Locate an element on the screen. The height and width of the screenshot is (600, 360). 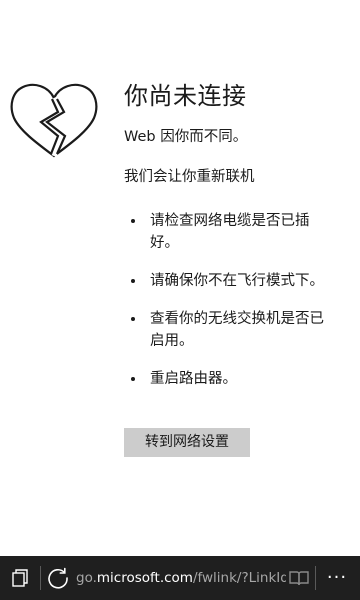
browser-address-bar: go.microsoft.com/fwlink/?LinkId=5 ··· is located at coordinates (180, 578).